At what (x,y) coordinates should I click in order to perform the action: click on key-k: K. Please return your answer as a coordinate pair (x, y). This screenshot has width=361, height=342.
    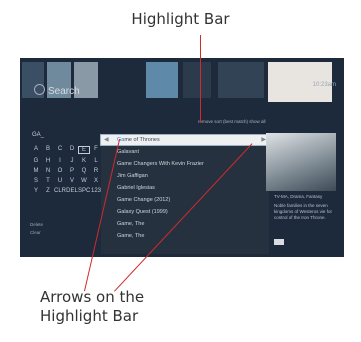
    Looking at the image, I should click on (84, 161).